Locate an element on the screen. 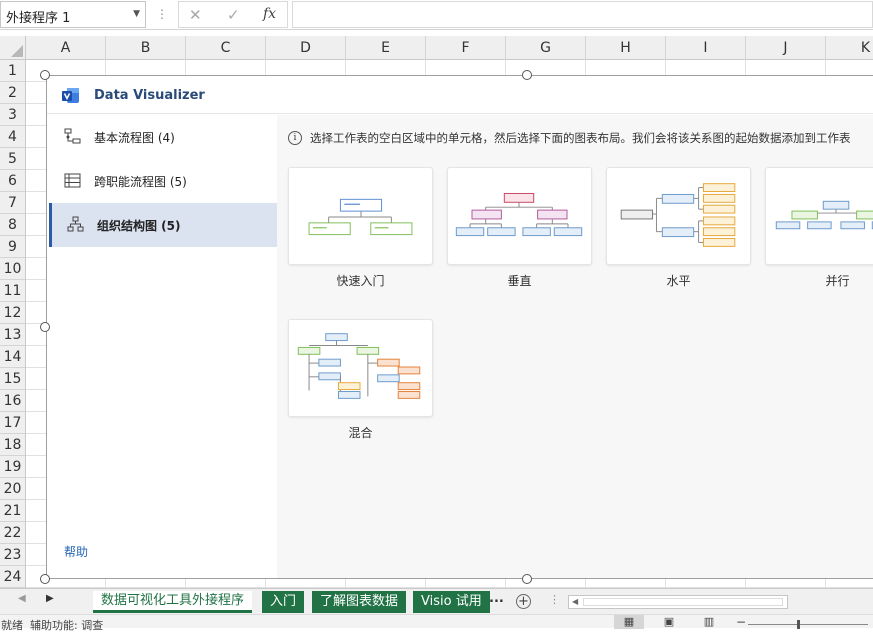 This screenshot has height=633, width=873. column-header: E is located at coordinates (386, 48).